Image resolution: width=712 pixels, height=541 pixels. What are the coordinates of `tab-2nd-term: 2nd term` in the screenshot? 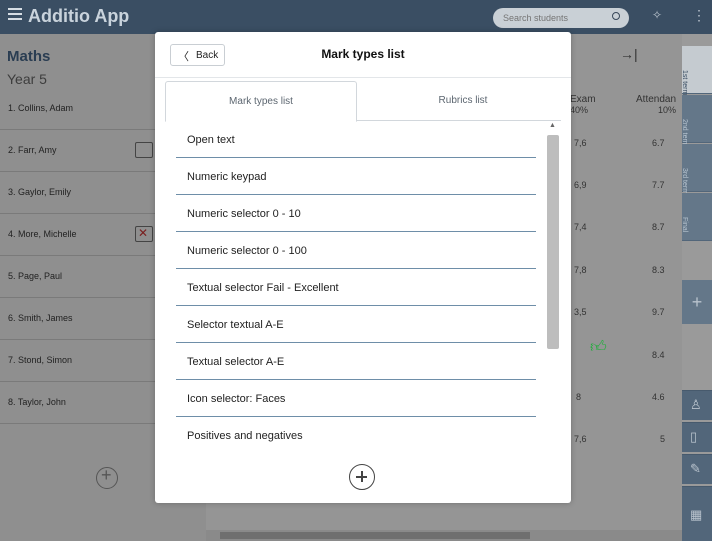 It's located at (696, 121).